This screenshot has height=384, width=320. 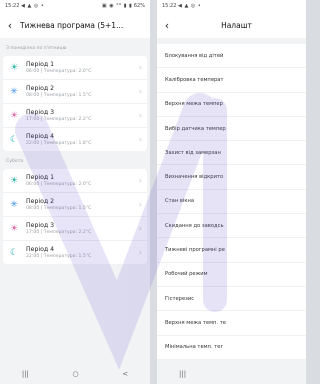 What do you see at coordinates (231, 274) in the screenshot?
I see `settings-item: Робочий режим` at bounding box center [231, 274].